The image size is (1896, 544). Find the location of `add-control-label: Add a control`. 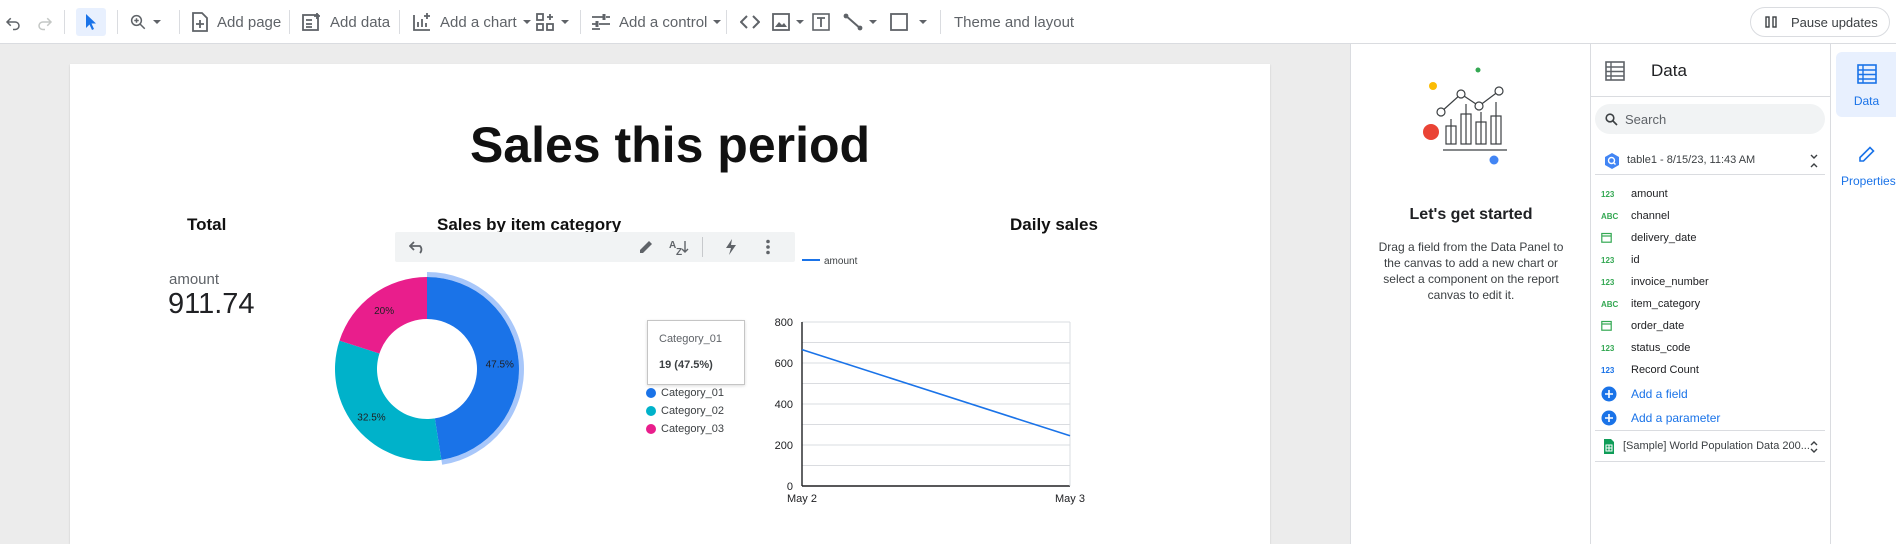

add-control-label: Add a control is located at coordinates (663, 22).